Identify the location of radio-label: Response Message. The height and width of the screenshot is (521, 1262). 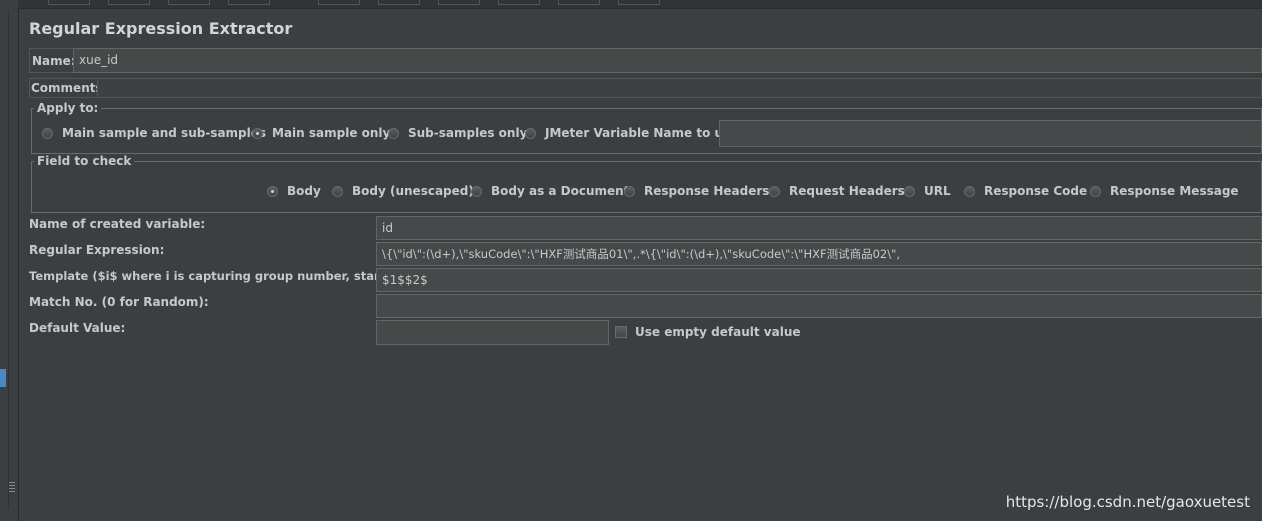
(1174, 191).